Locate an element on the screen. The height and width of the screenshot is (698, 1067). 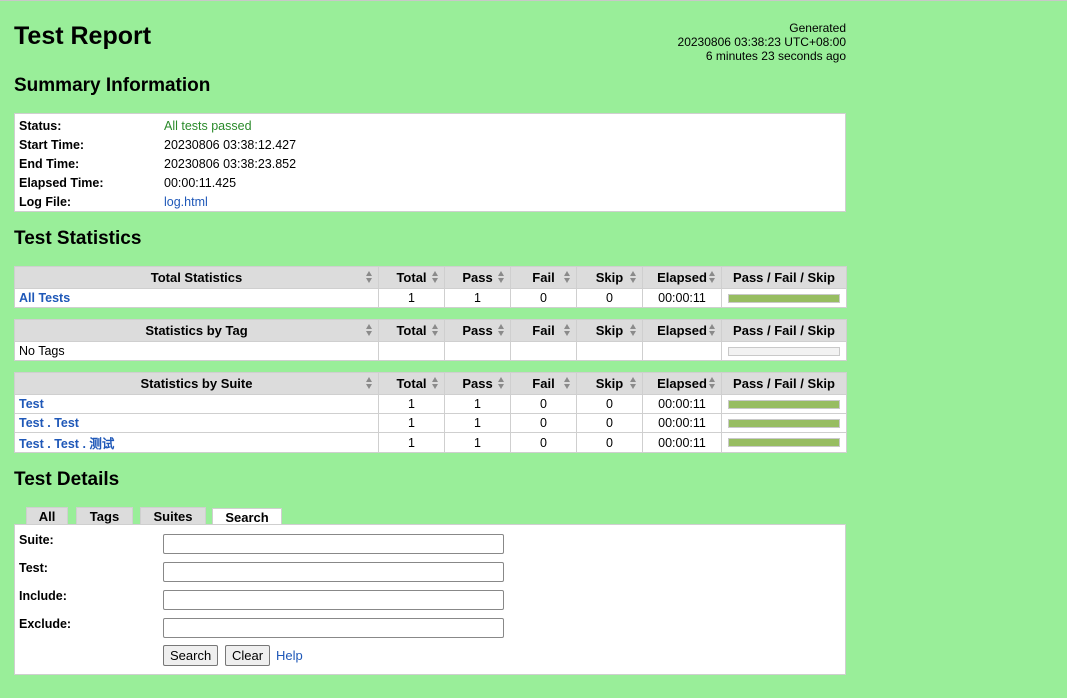
help-link: Help is located at coordinates (289, 655).